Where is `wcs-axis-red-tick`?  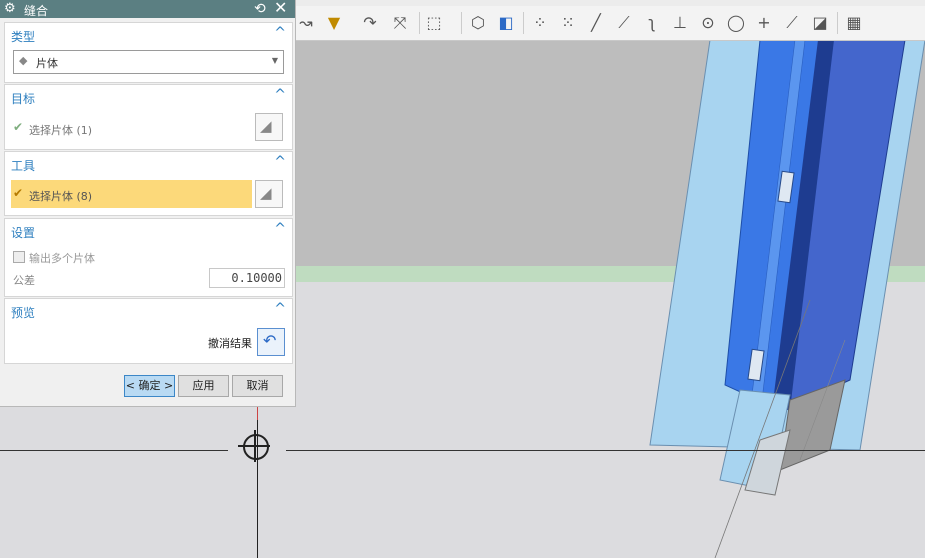
wcs-axis-red-tick is located at coordinates (257, 413).